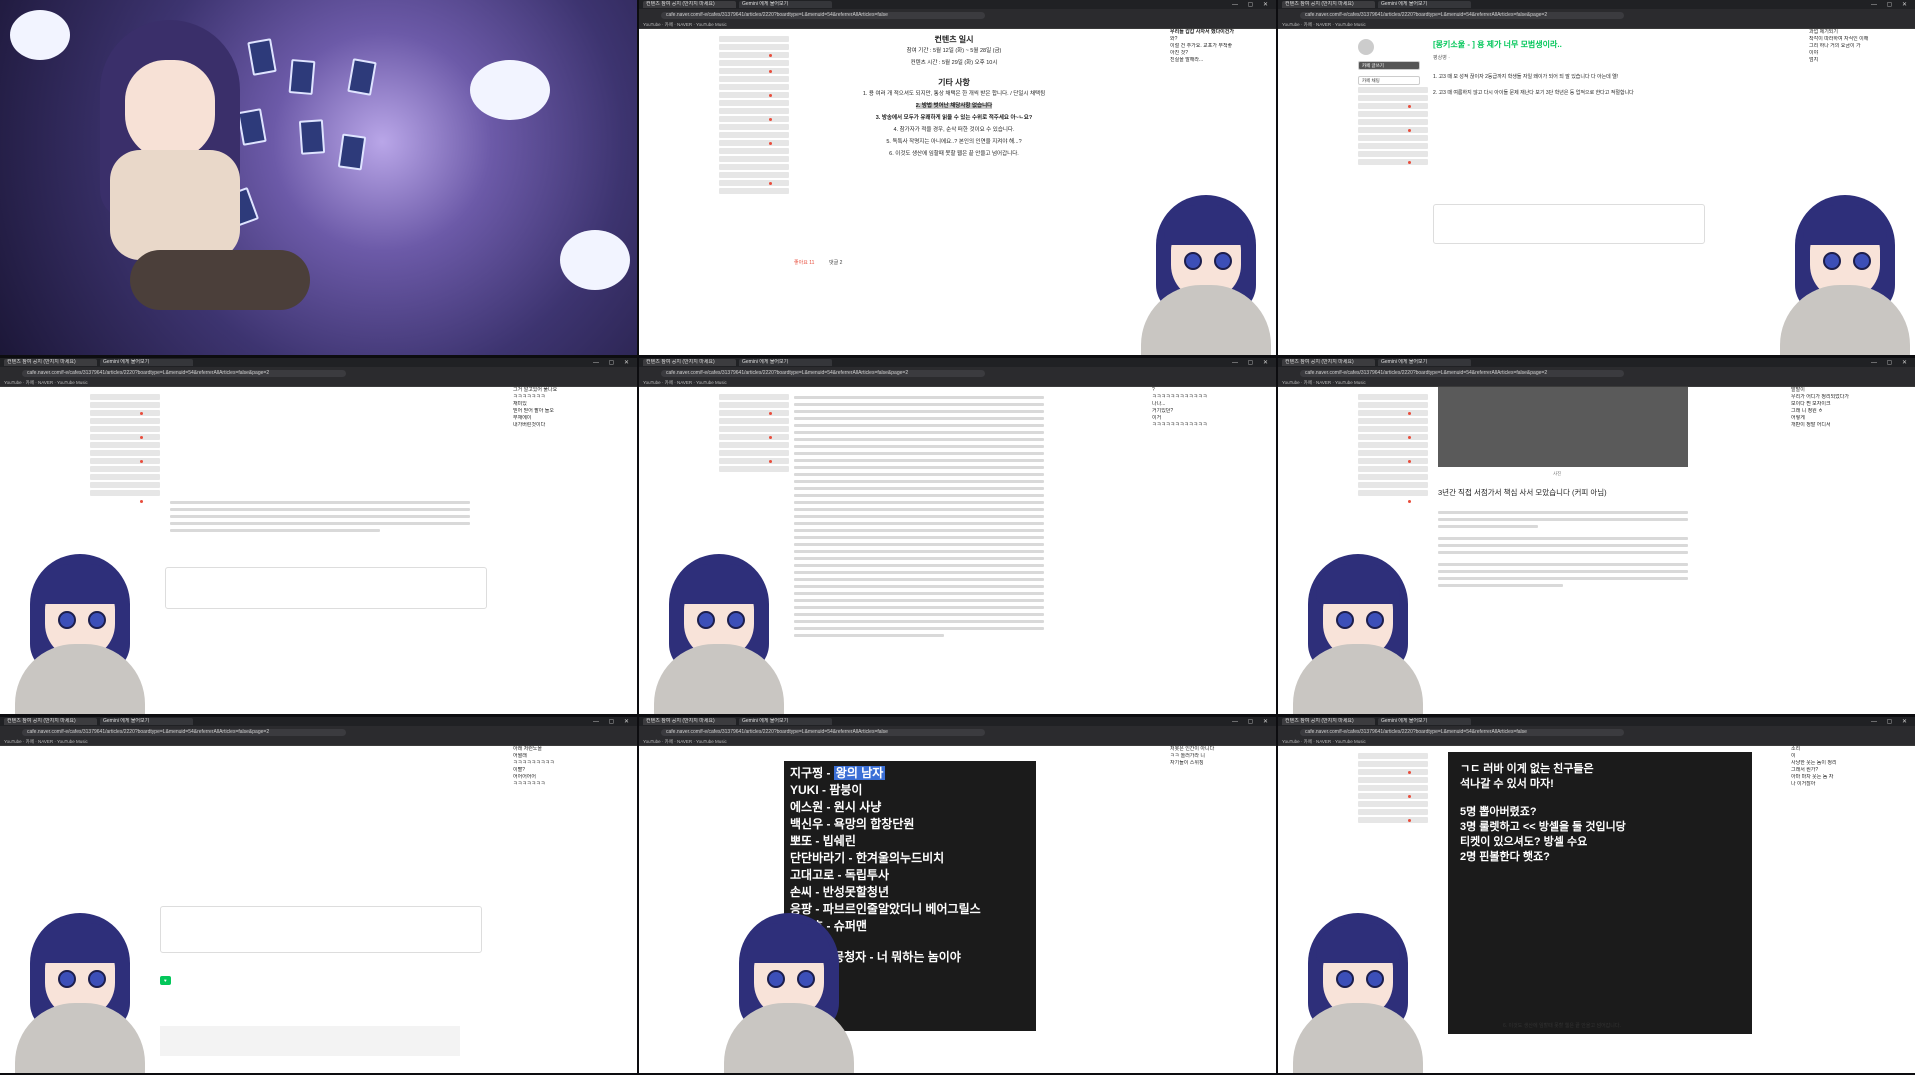 The image size is (1915, 1075). I want to click on cafe-menu-sidebar, so click(754, 194).